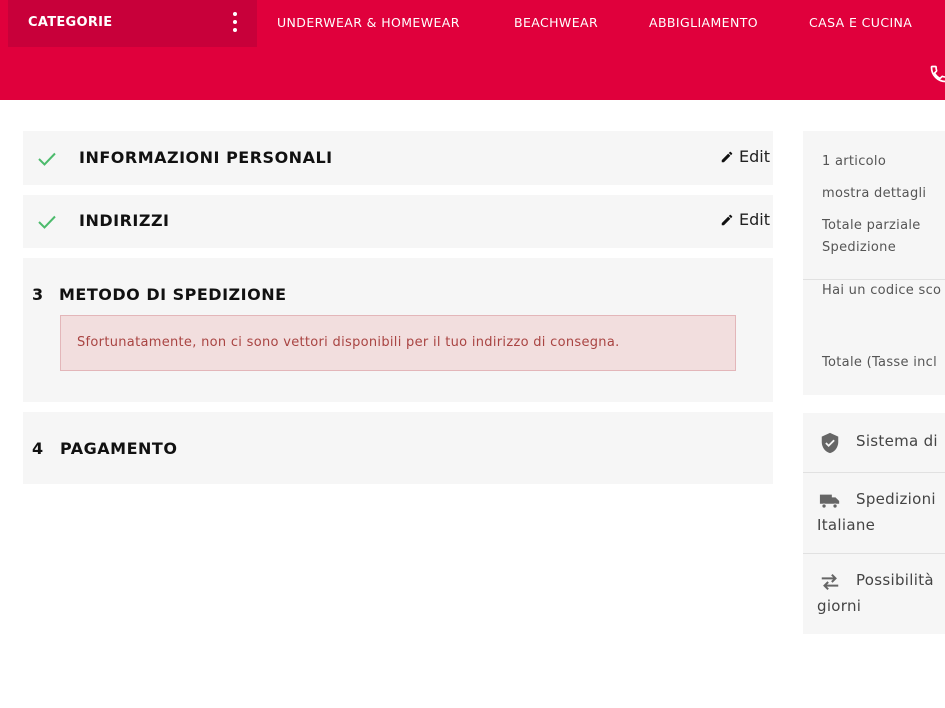  What do you see at coordinates (897, 441) in the screenshot?
I see `reassurance-text: Sistema di` at bounding box center [897, 441].